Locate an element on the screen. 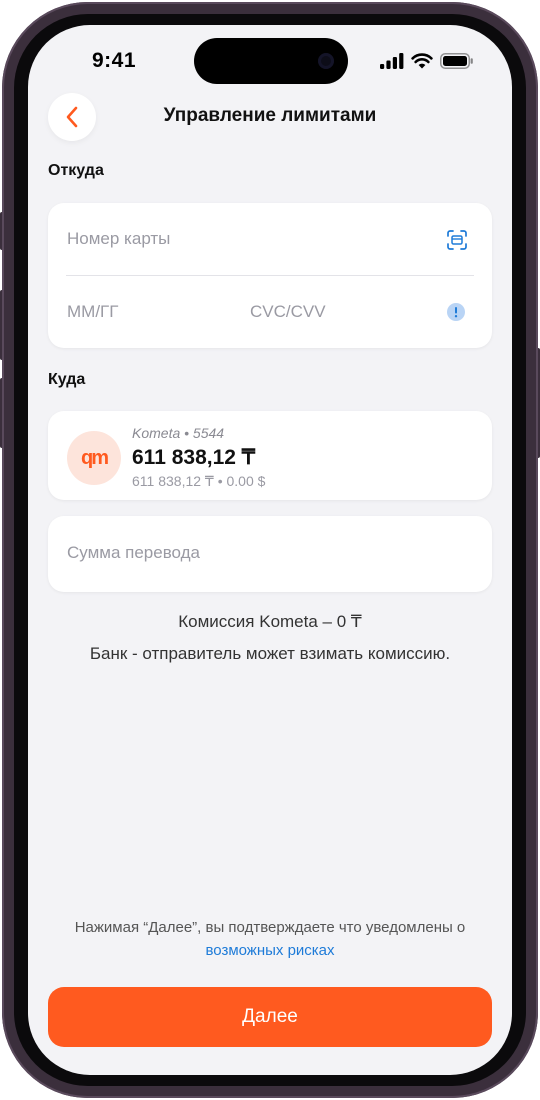 This screenshot has height=1100, width=540. account-name: Kometa • 5544 is located at coordinates (178, 433).